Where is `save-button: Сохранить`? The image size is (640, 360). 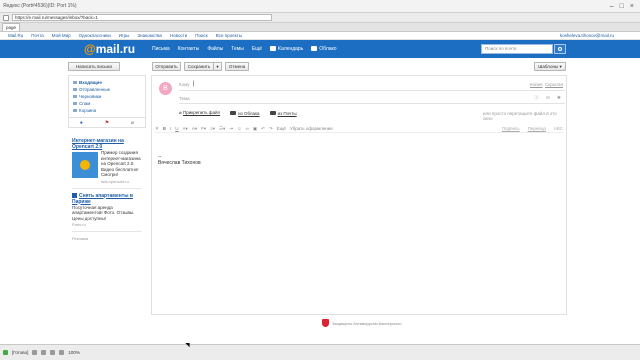 save-button: Сохранить is located at coordinates (199, 66).